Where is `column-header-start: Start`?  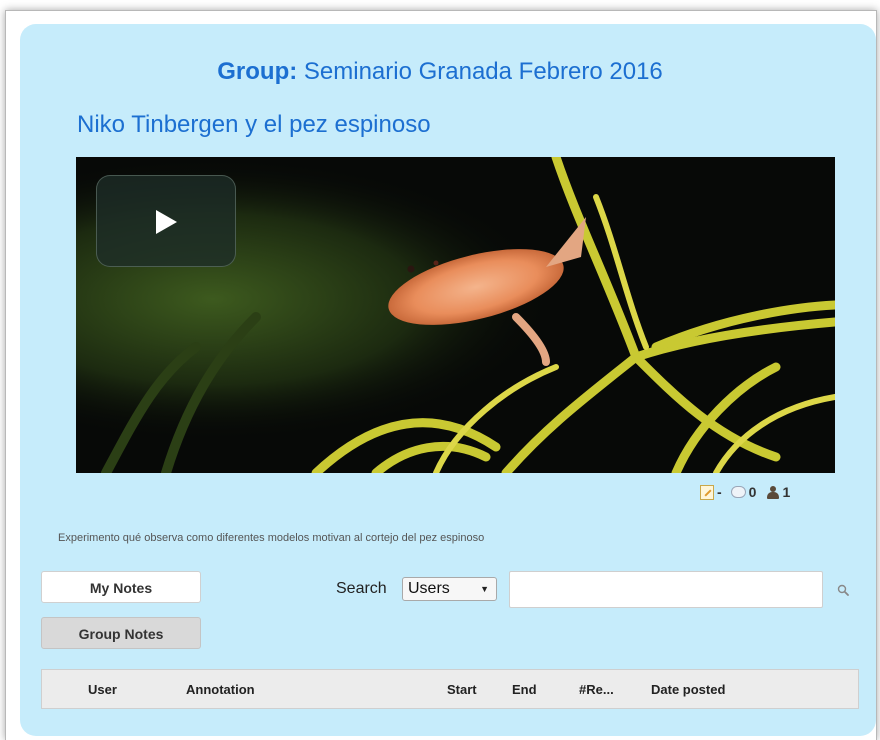 column-header-start: Start is located at coordinates (462, 689).